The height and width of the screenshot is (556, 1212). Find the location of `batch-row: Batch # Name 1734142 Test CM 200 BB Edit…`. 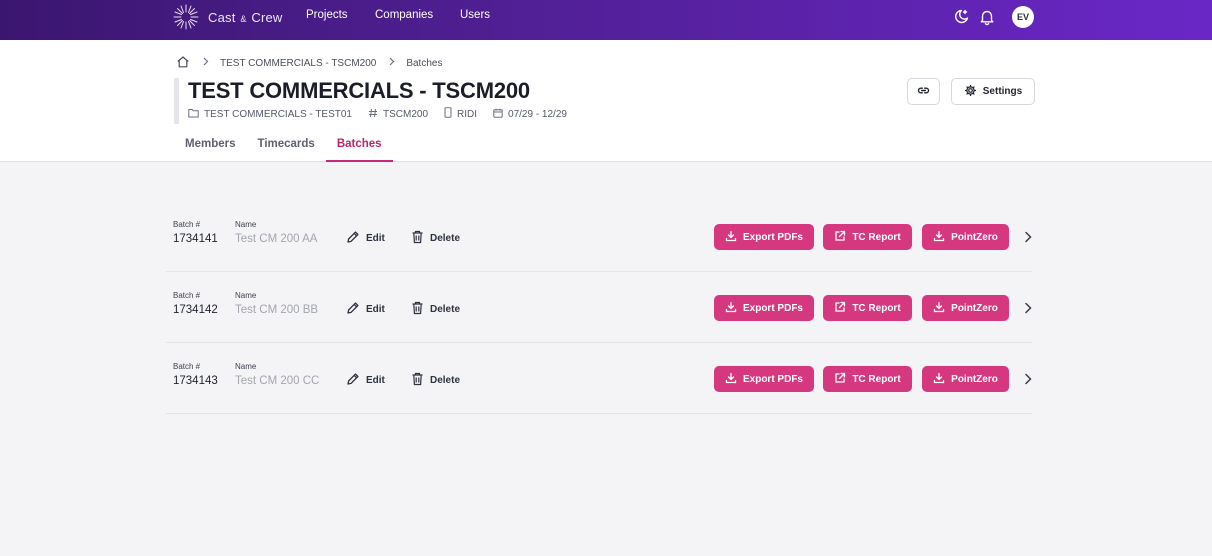

batch-row: Batch # Name 1734142 Test CM 200 BB Edit… is located at coordinates (599, 307).